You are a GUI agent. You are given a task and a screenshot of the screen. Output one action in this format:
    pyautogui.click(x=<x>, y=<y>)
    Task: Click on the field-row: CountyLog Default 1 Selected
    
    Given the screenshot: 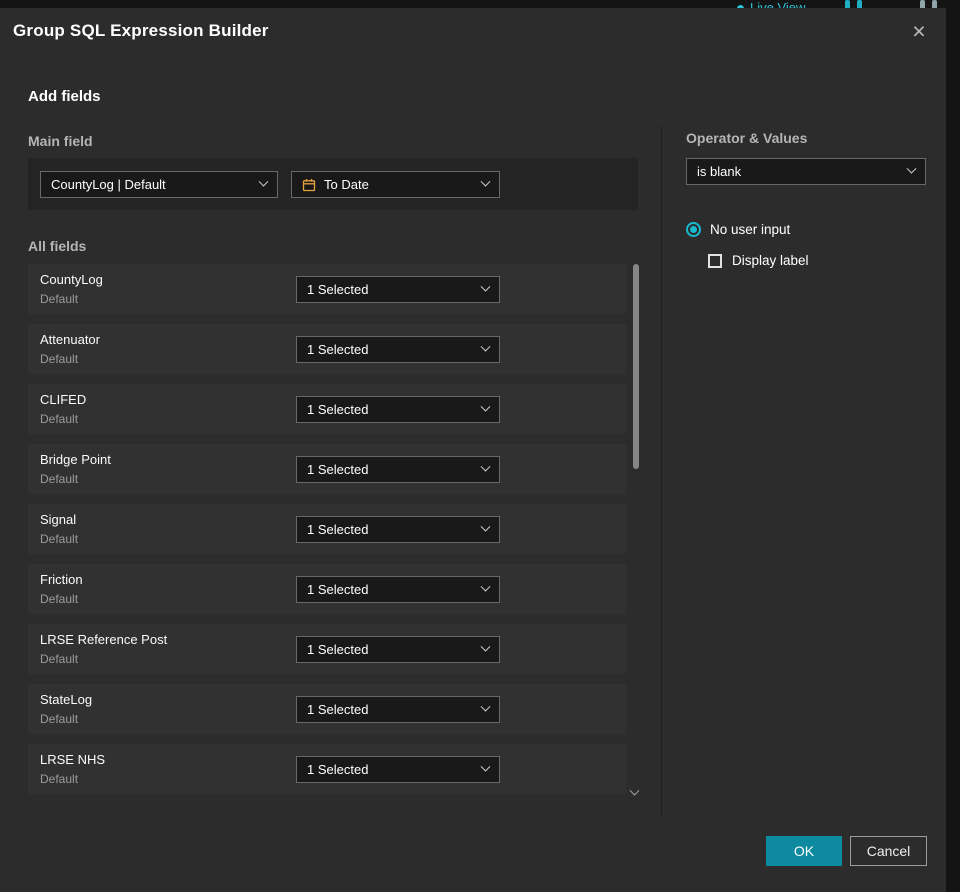 What is the action you would take?
    pyautogui.click(x=327, y=289)
    